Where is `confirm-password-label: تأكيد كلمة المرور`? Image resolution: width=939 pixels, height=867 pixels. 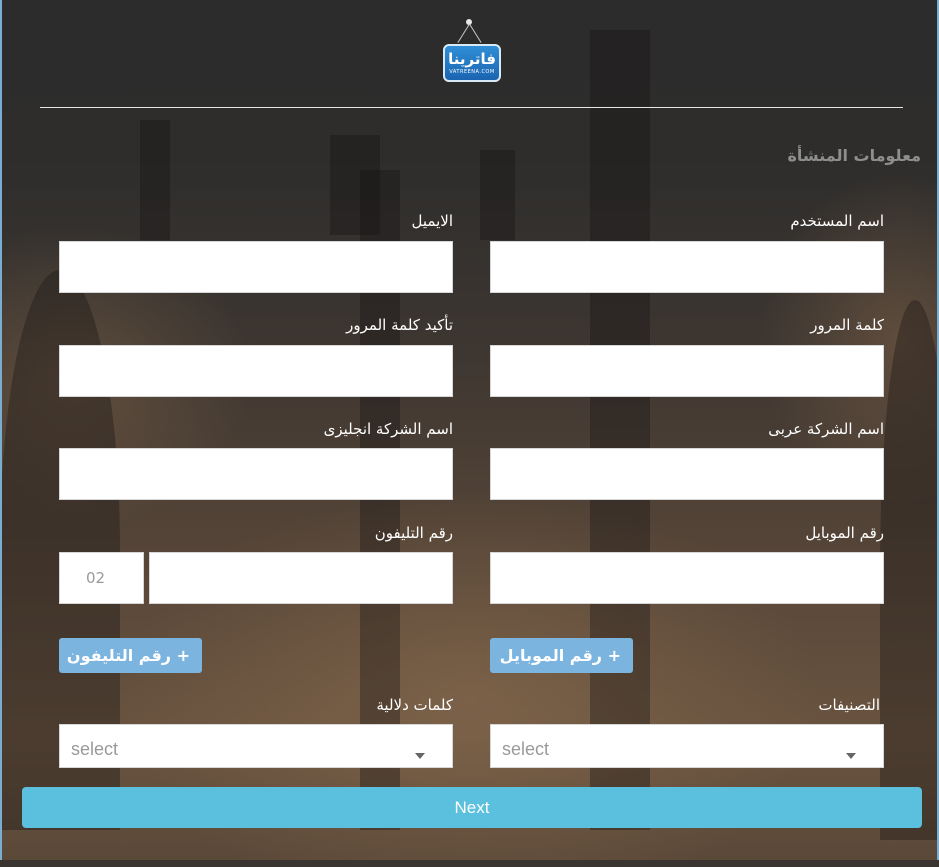
confirm-password-label: تأكيد كلمة المرور is located at coordinates (399, 325).